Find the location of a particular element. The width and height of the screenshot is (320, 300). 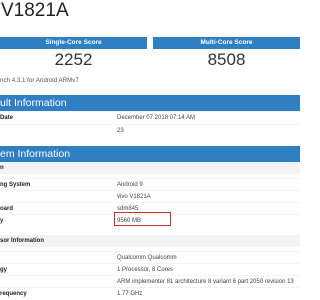

memory-highlight-box is located at coordinates (142, 219).